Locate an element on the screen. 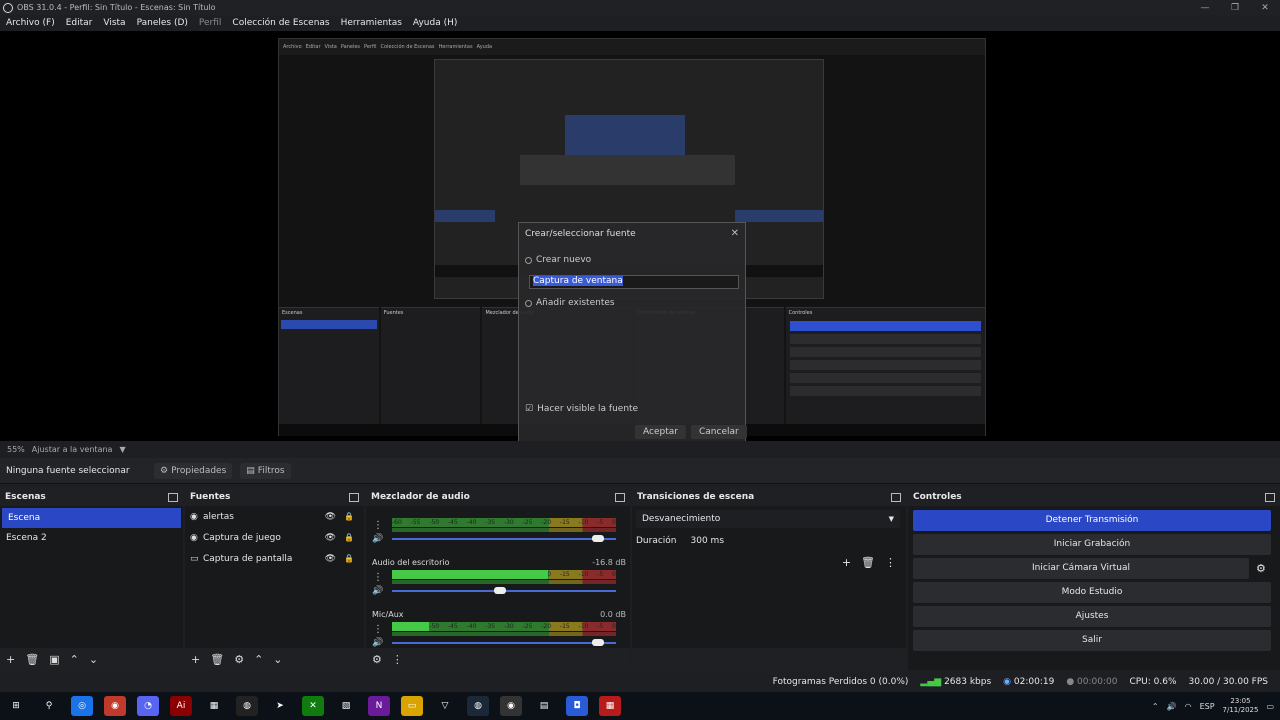 Image resolution: width=1280 pixels, height=720 pixels. scene-item: Escena is located at coordinates (91, 518).